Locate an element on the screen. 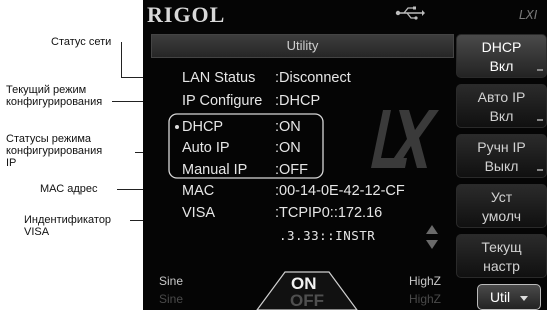  annotation-mac: МАС адрес is located at coordinates (69, 189).